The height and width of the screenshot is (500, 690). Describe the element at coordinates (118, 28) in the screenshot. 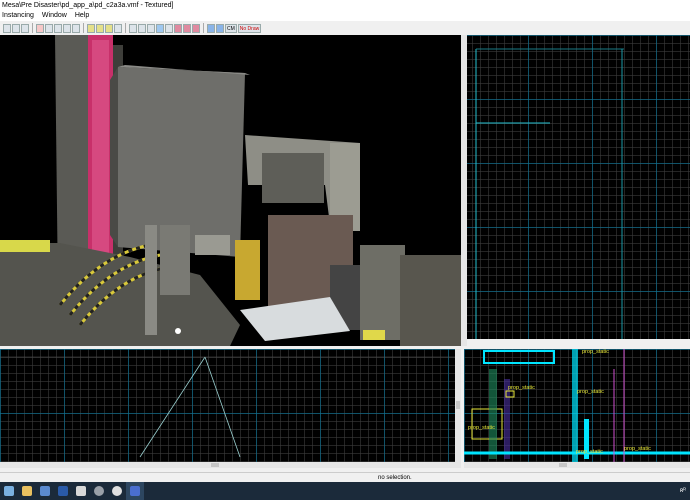

I see `entity-icon` at that location.